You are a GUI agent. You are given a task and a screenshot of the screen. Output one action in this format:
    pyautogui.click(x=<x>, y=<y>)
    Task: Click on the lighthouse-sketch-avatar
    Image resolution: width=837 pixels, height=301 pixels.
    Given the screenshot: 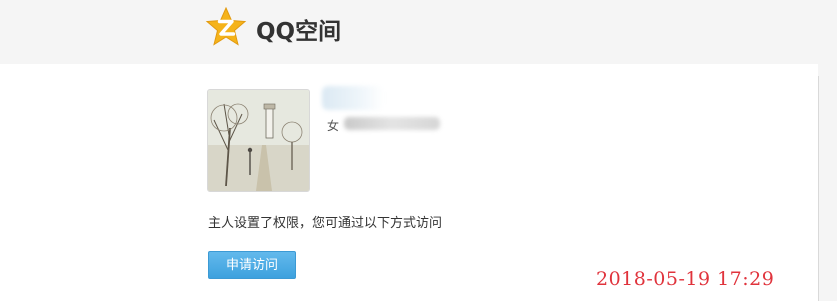 What is the action you would take?
    pyautogui.click(x=258, y=140)
    